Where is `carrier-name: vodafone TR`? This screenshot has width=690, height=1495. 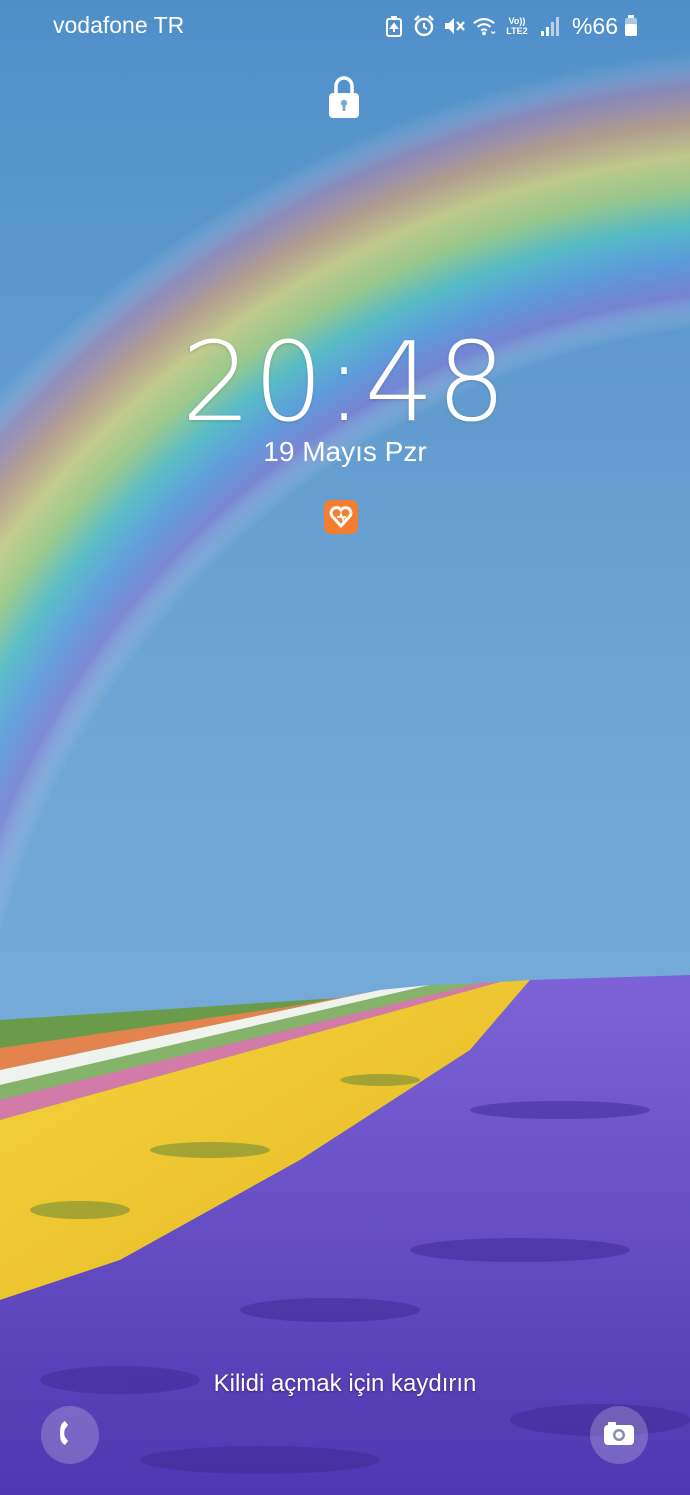
carrier-name: vodafone TR is located at coordinates (119, 25).